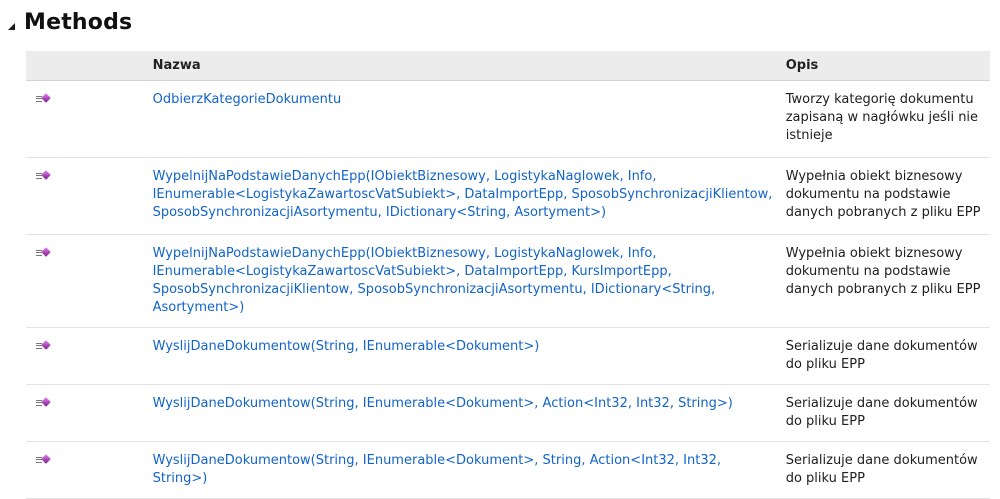 The height and width of the screenshot is (499, 1000). Describe the element at coordinates (78, 22) in the screenshot. I see `section-title: Methods` at that location.